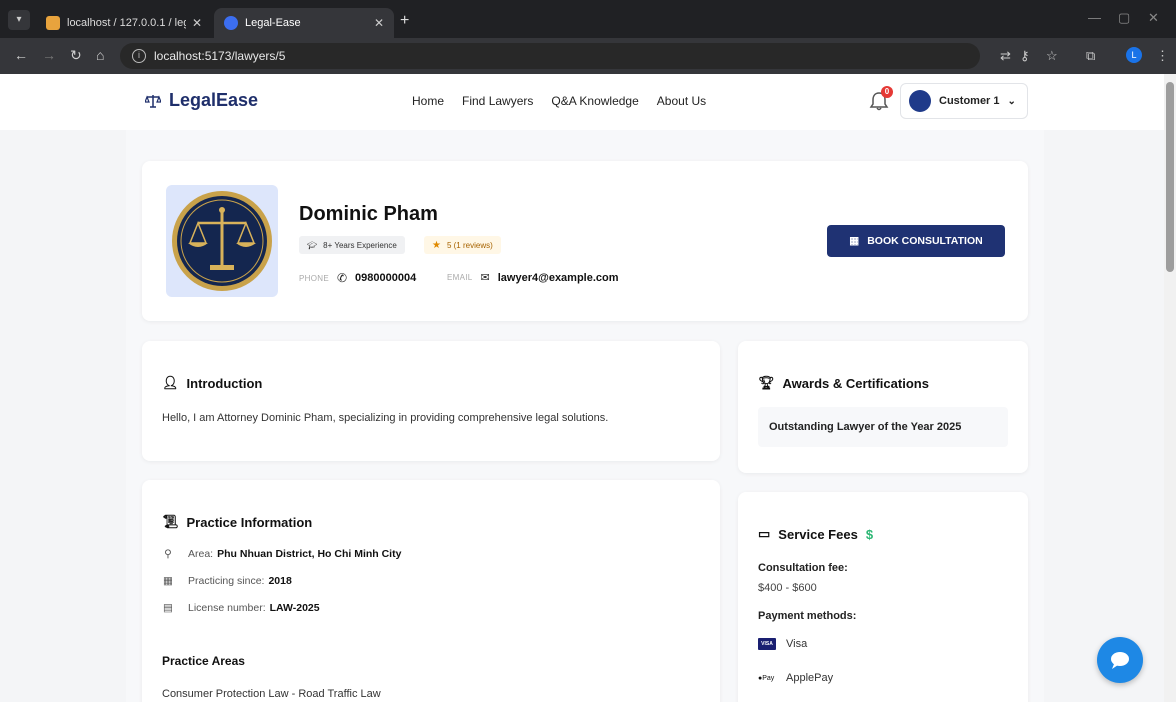 This screenshot has width=1176, height=702. Describe the element at coordinates (170, 382) in the screenshot. I see `user-icon: 👤︎` at that location.